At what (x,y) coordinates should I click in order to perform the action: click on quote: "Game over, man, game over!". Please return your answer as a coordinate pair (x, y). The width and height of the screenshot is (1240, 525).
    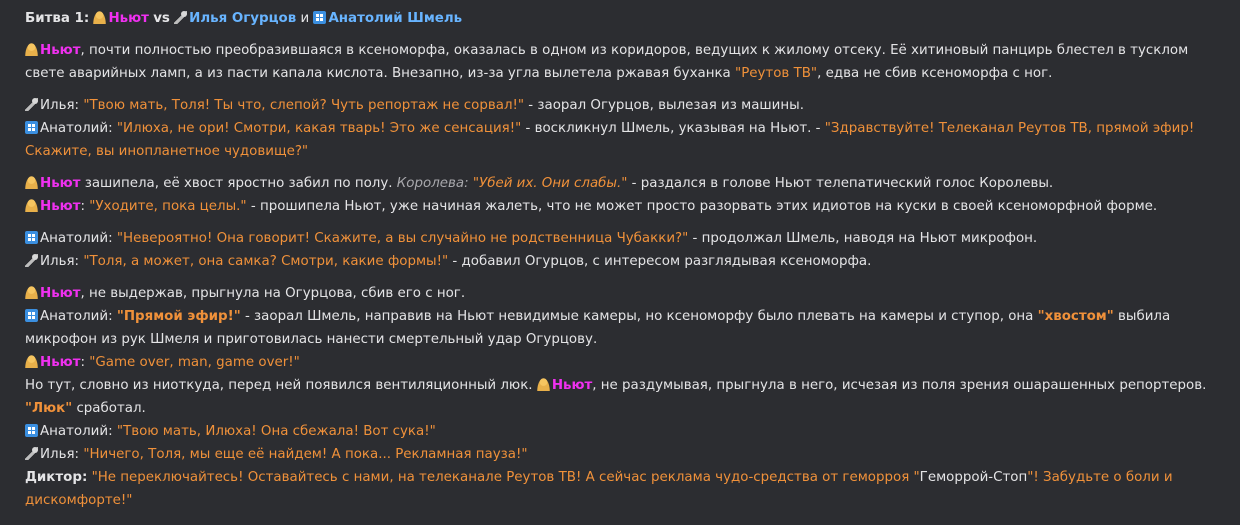
    Looking at the image, I should click on (194, 362).